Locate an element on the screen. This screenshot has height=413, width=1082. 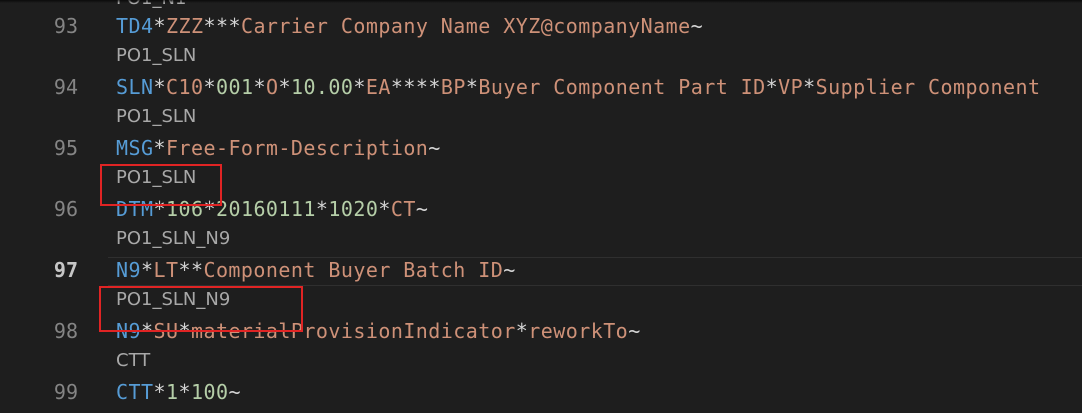
code-line: 99 CTT*1*100~ is located at coordinates (541, 392).